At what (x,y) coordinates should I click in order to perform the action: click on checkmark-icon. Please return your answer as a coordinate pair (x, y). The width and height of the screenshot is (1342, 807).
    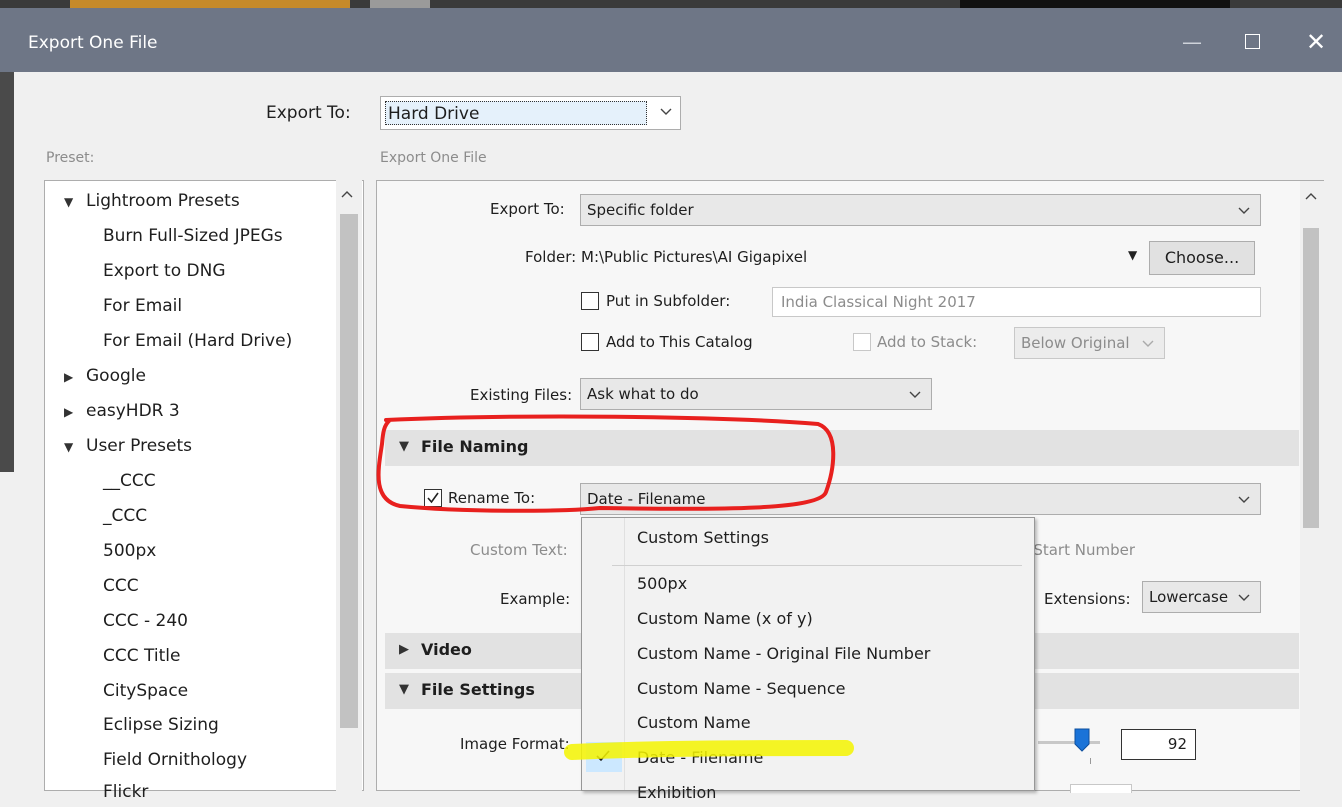
    Looking at the image, I should click on (433, 498).